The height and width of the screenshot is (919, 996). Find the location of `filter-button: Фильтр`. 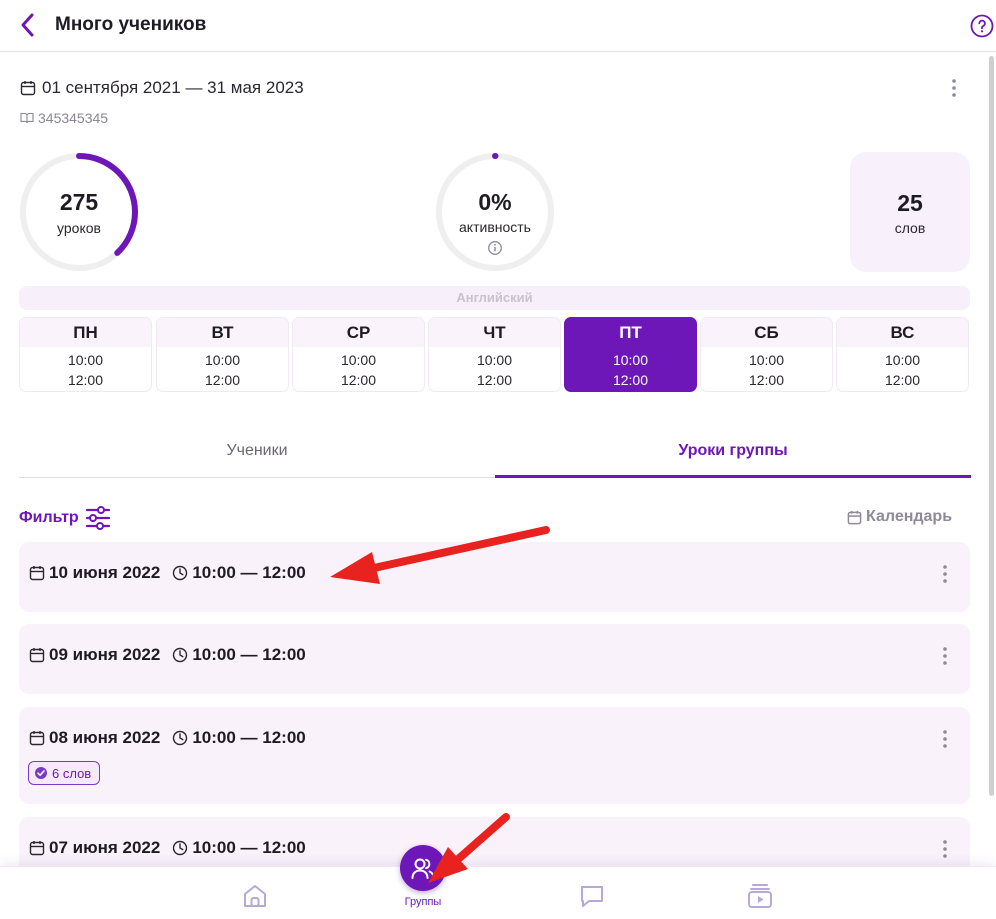

filter-button: Фильтр is located at coordinates (65, 518).